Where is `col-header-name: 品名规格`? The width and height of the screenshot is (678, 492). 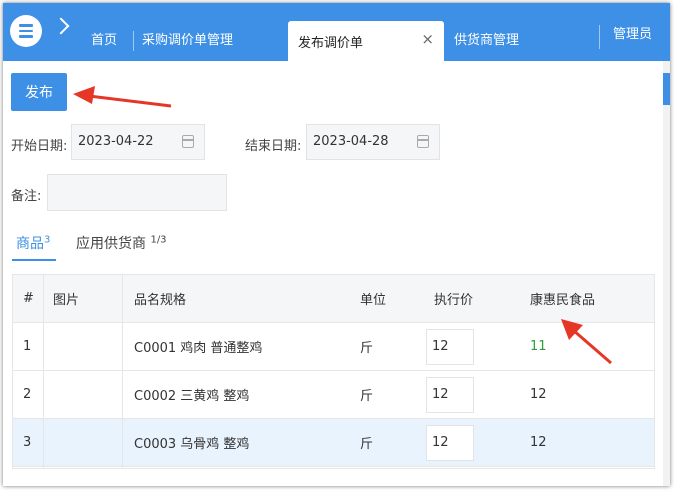 col-header-name: 品名规格 is located at coordinates (160, 300).